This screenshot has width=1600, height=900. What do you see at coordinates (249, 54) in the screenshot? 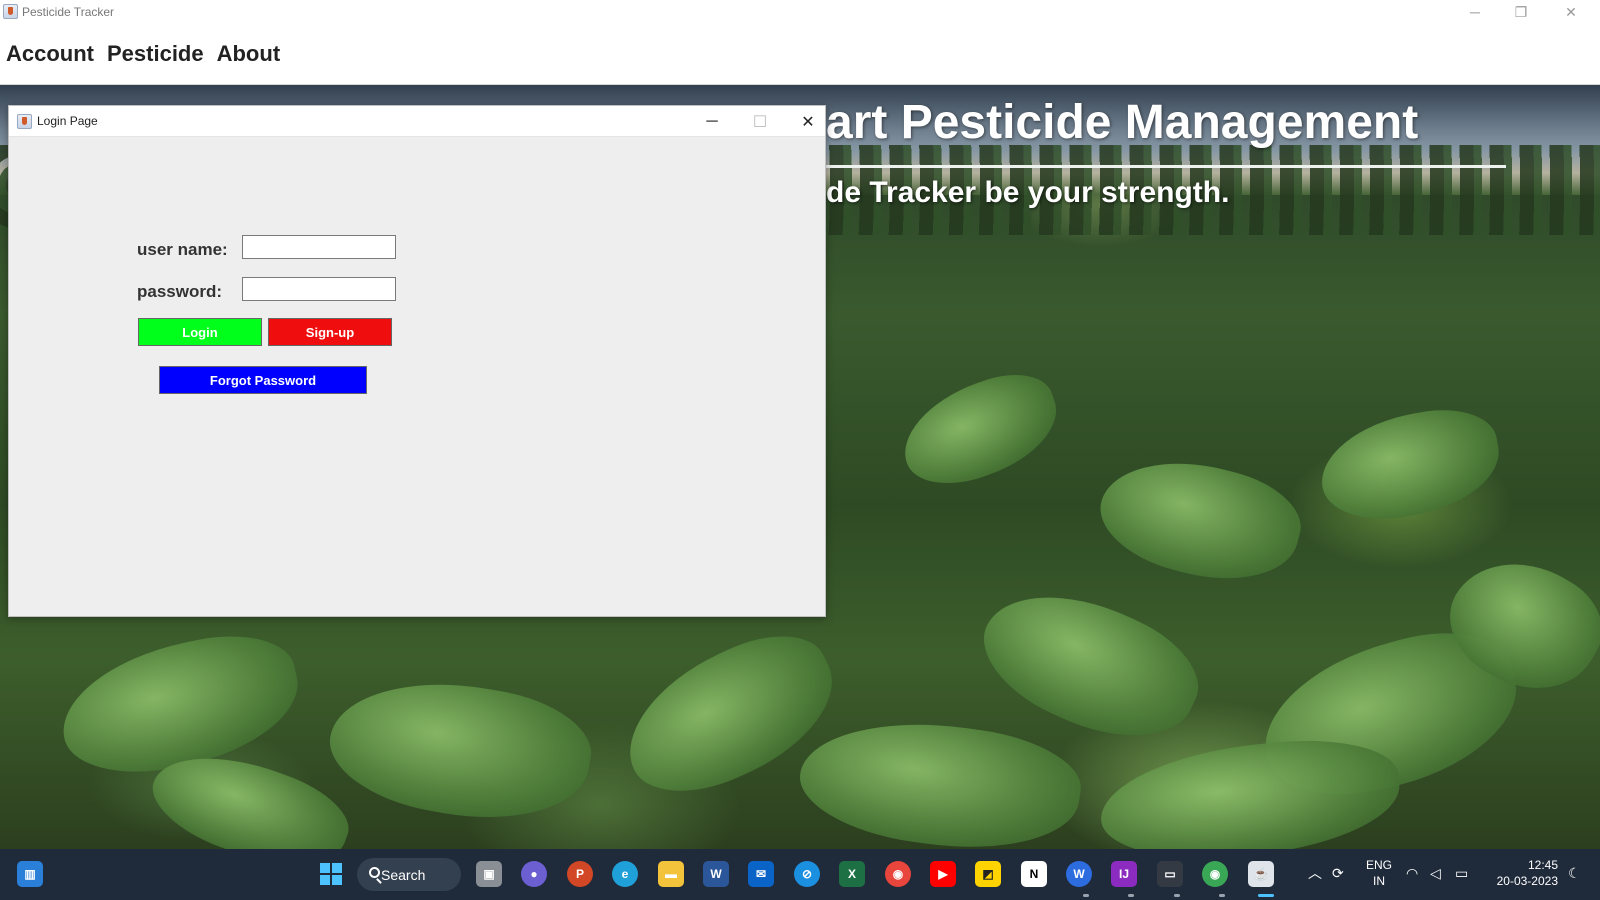
I see `menu-about: About` at bounding box center [249, 54].